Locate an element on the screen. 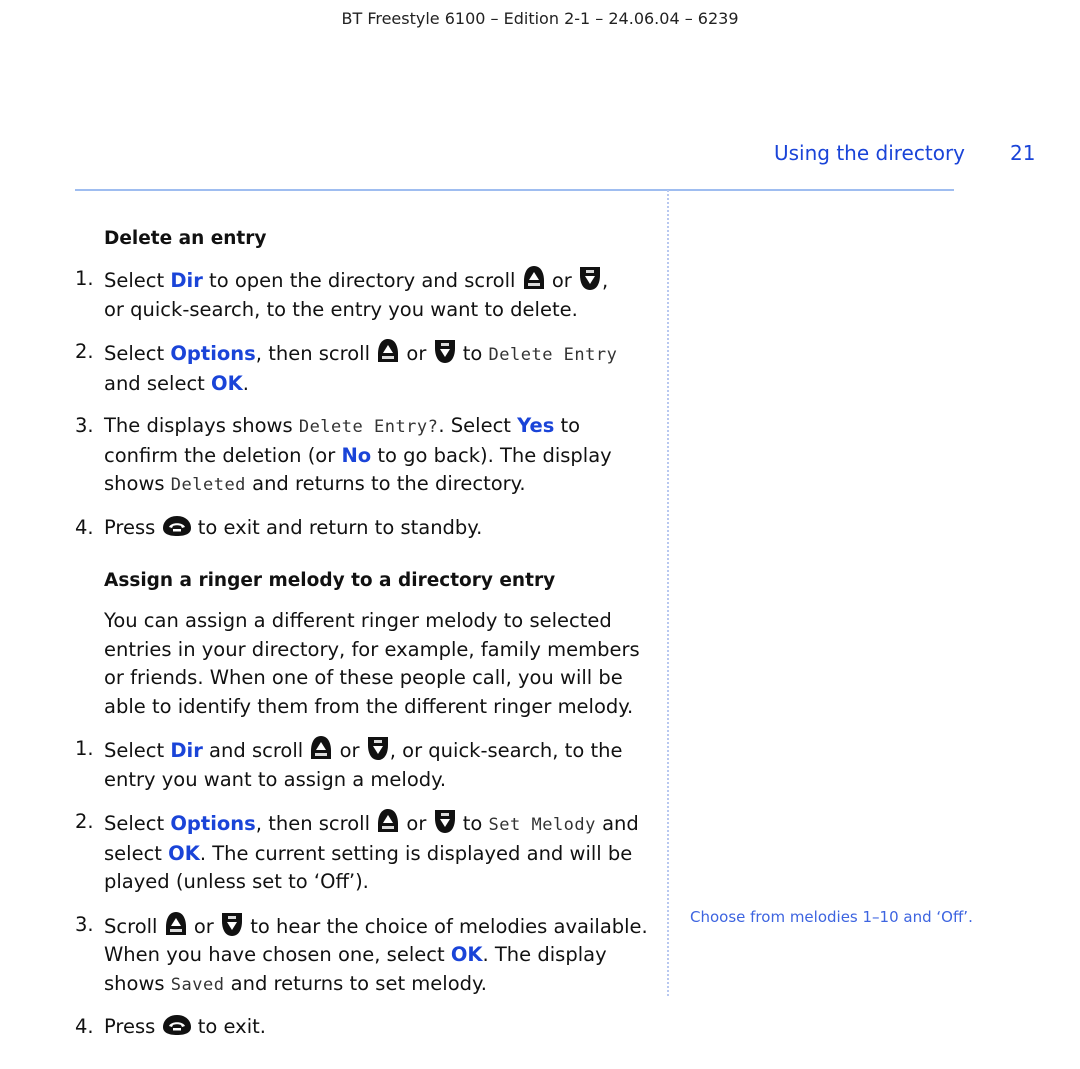 The width and height of the screenshot is (1080, 1069). step-text: Press to exit. is located at coordinates (185, 1025).